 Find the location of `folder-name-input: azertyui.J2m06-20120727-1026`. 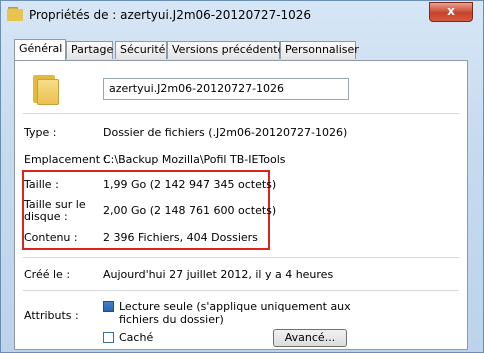

folder-name-input: azertyui.J2m06-20120727-1026 is located at coordinates (226, 89).